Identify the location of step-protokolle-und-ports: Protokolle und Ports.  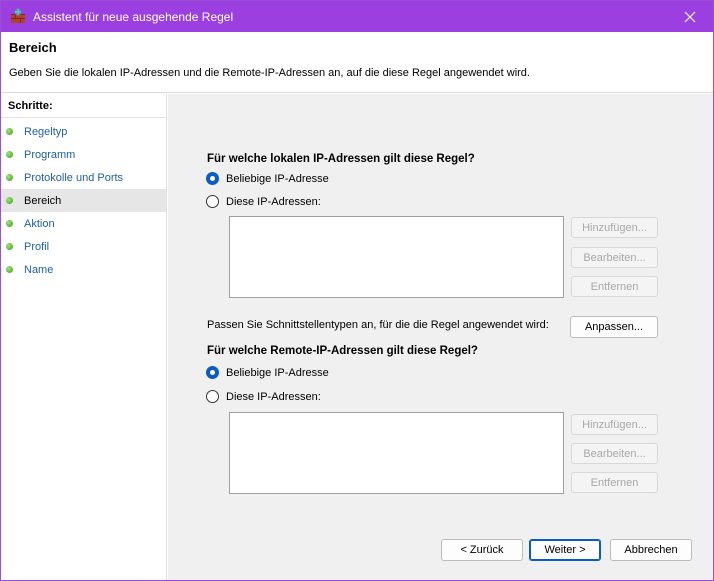
(83, 177).